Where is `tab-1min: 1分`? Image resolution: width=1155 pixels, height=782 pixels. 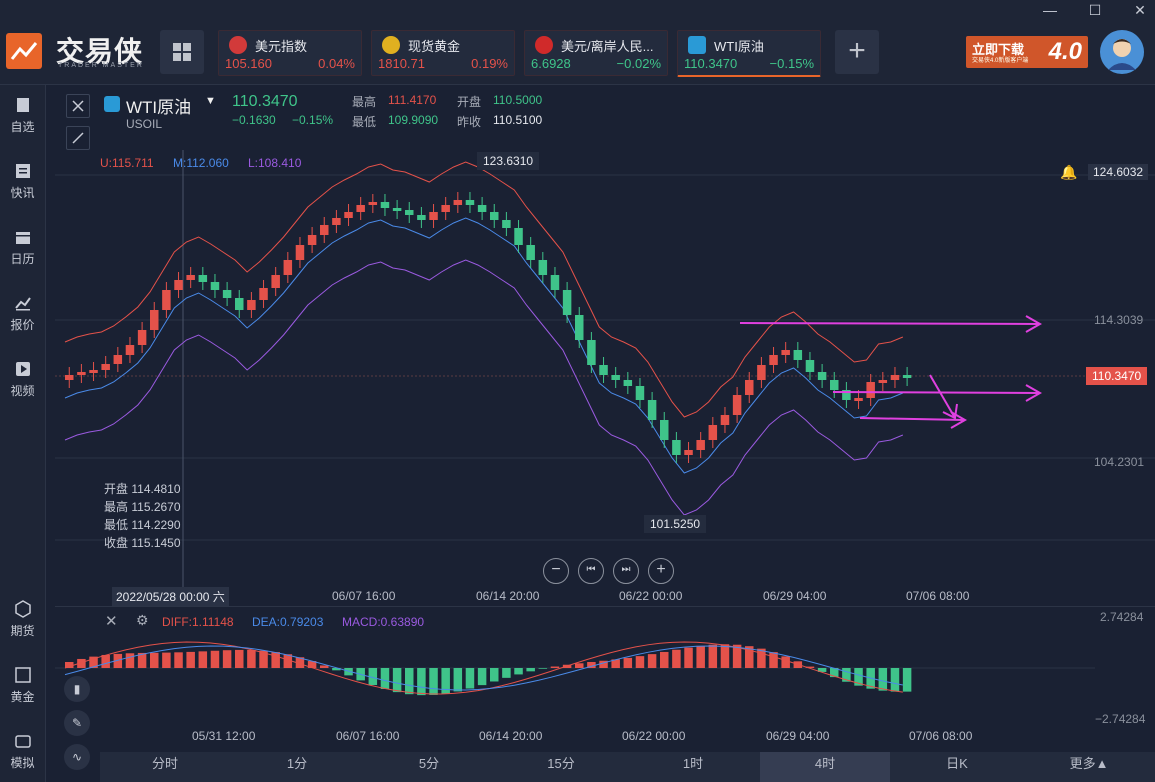
tab-1min: 1分 is located at coordinates (297, 767).